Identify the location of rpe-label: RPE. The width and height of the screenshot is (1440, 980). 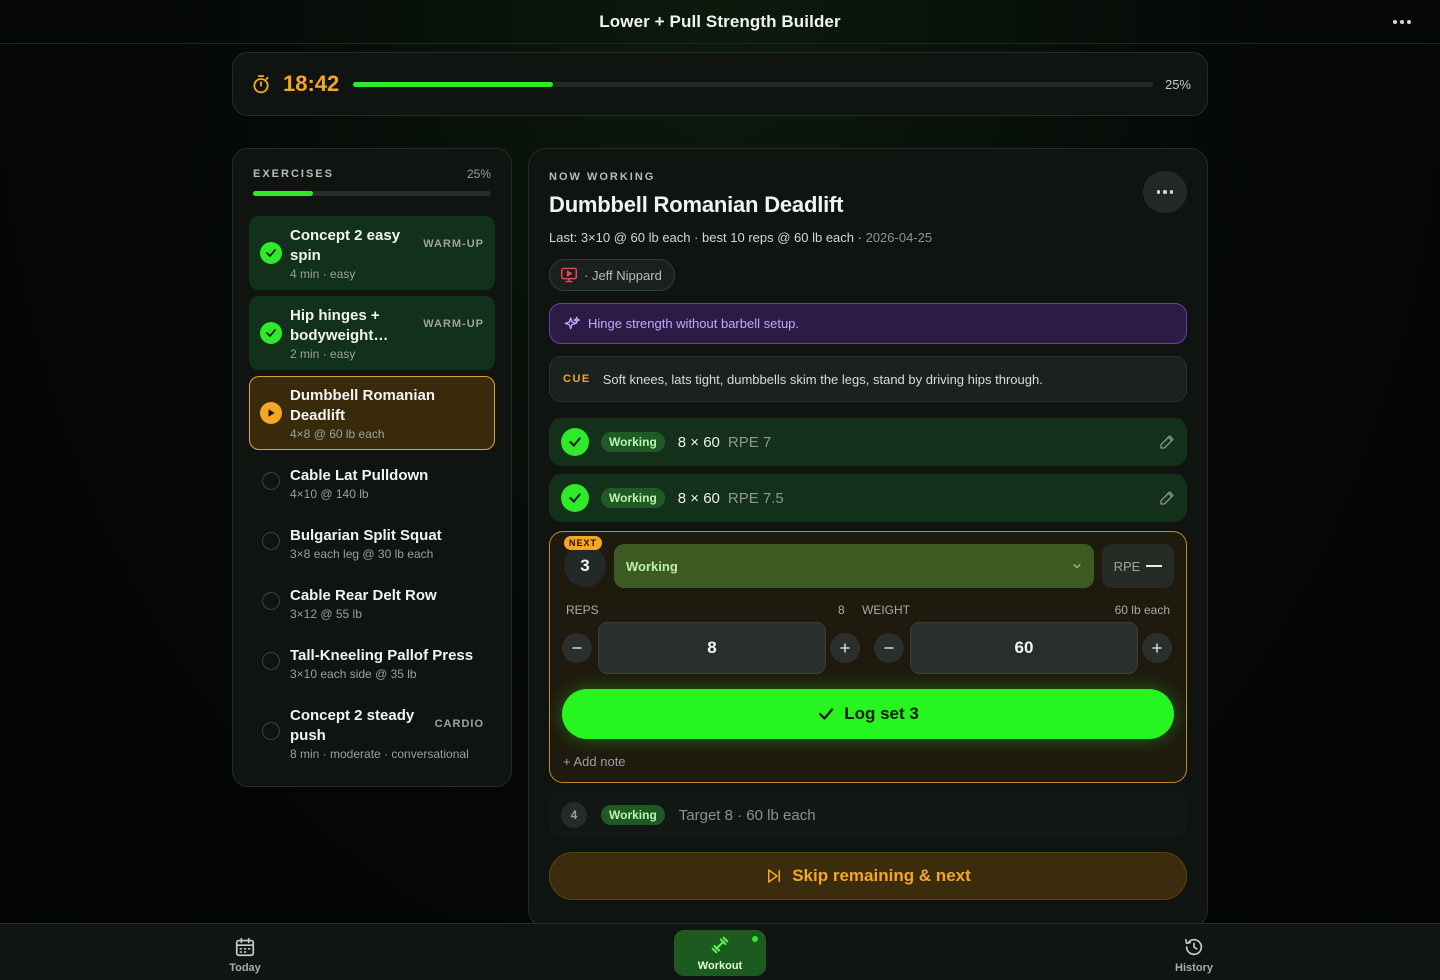
(1127, 566).